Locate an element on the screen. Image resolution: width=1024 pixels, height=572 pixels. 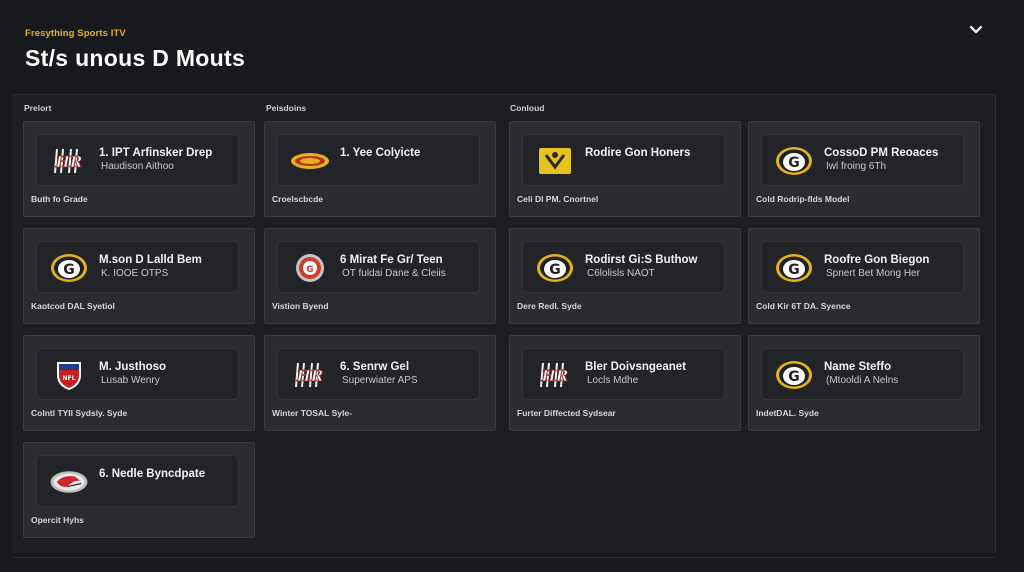
card-subtitle: Iwl froing 6Th is located at coordinates (856, 166).